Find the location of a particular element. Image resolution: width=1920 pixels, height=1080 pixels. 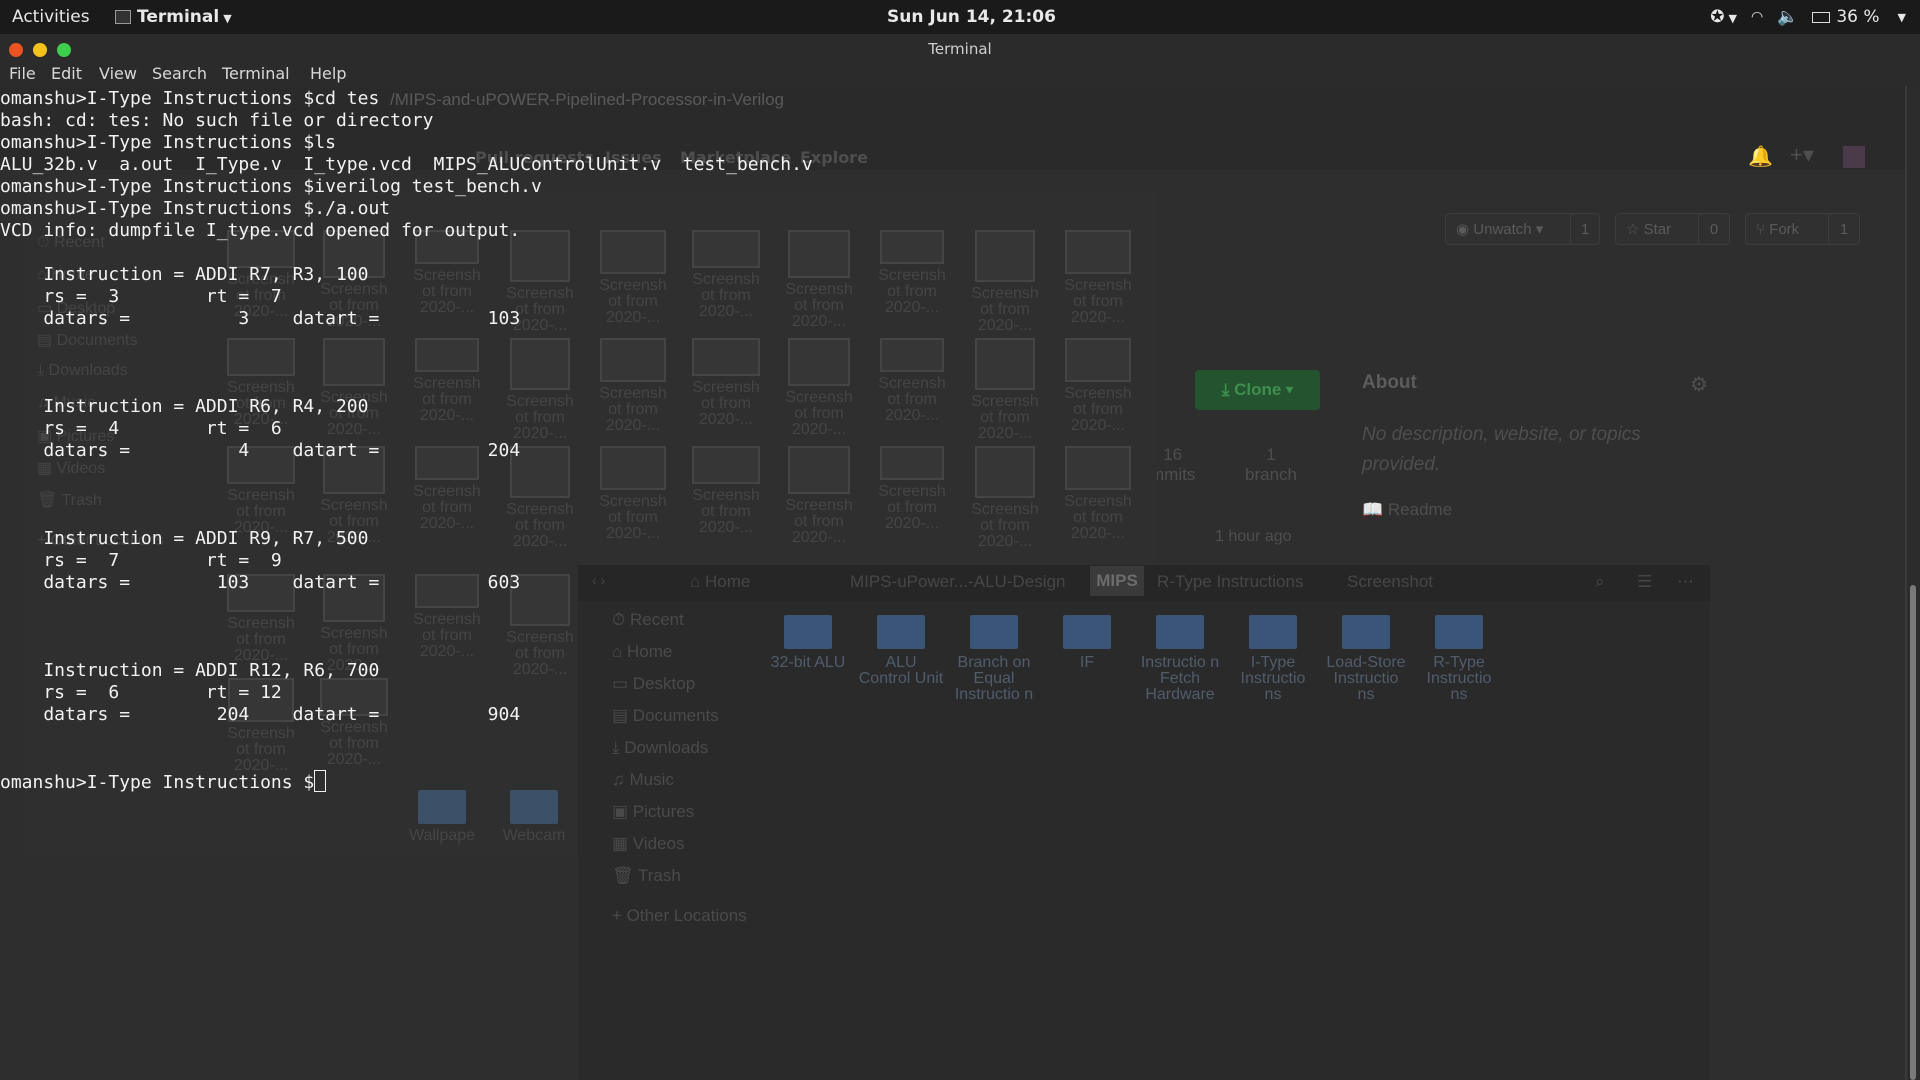

menu-icon: ⋯ is located at coordinates (1685, 582).